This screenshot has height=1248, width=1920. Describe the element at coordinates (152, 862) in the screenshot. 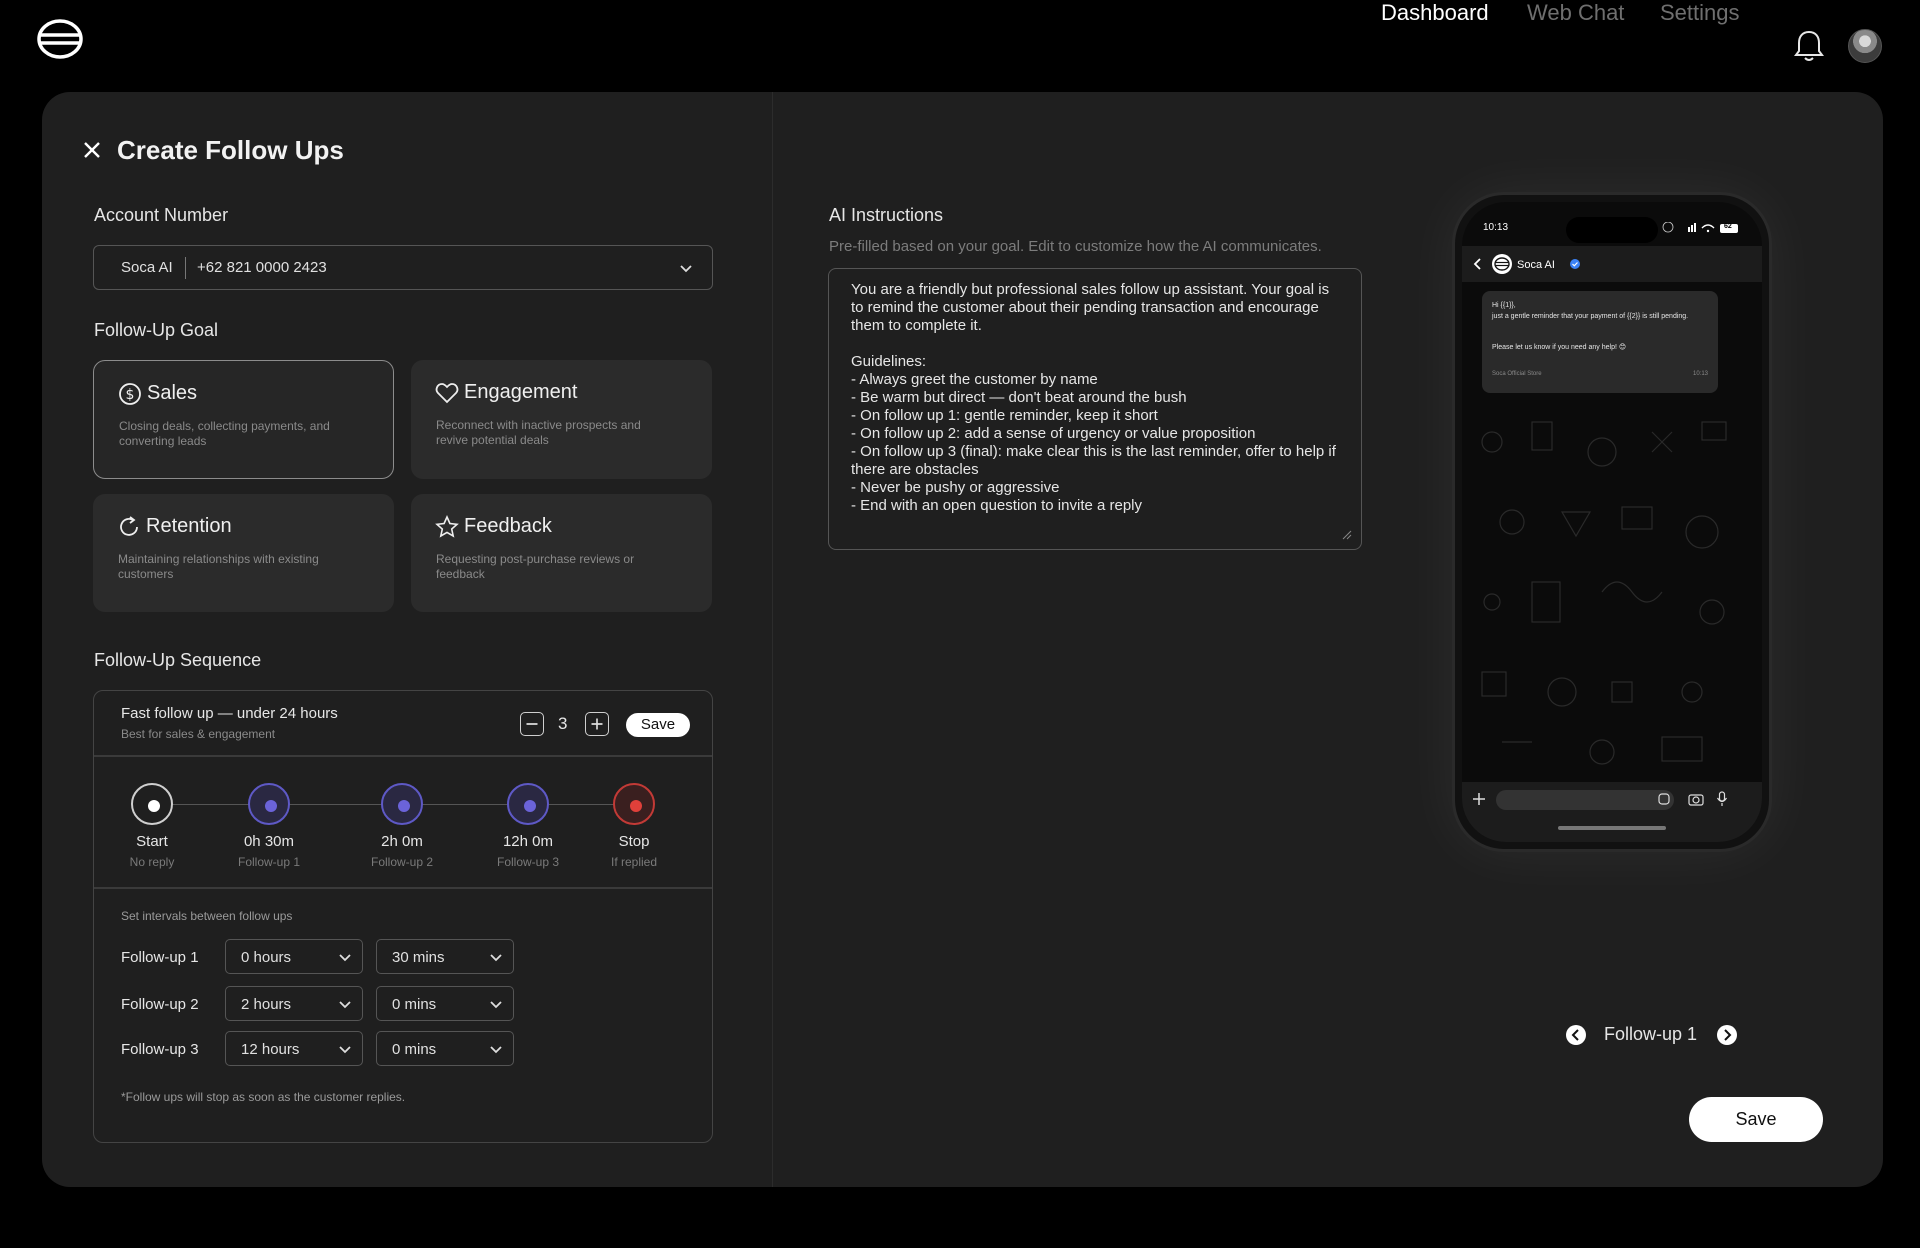

I see `timeline-sub: No reply` at that location.